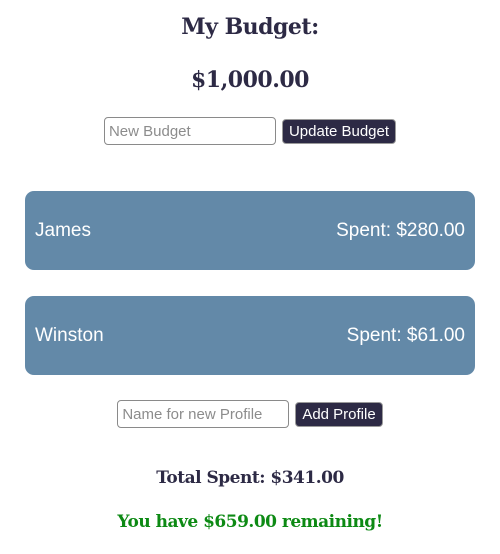 The height and width of the screenshot is (554, 500). I want to click on remaining-budget: You have $659.00 remaining!, so click(250, 522).